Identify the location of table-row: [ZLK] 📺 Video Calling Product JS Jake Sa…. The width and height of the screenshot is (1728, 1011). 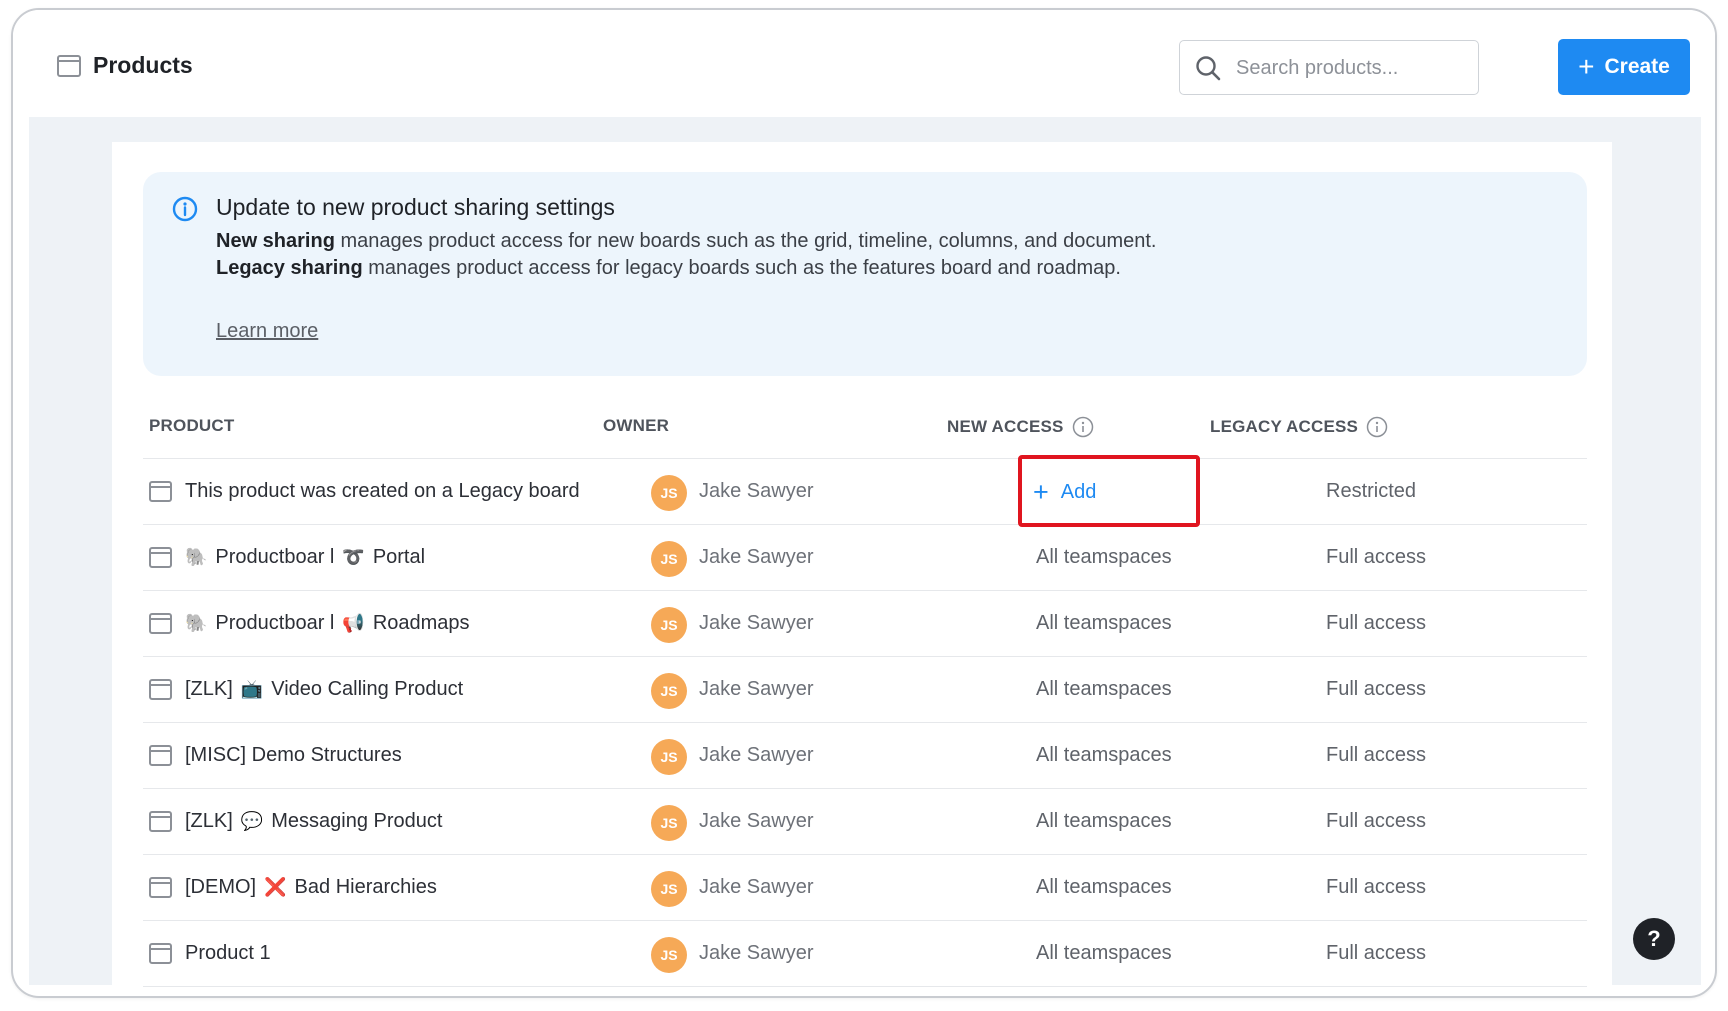
(865, 690).